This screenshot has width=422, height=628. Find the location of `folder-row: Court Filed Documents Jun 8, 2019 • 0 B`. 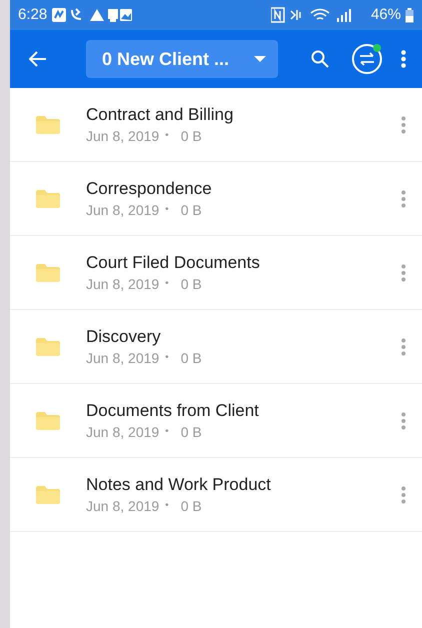

folder-row: Court Filed Documents Jun 8, 2019 • 0 B is located at coordinates (216, 273).